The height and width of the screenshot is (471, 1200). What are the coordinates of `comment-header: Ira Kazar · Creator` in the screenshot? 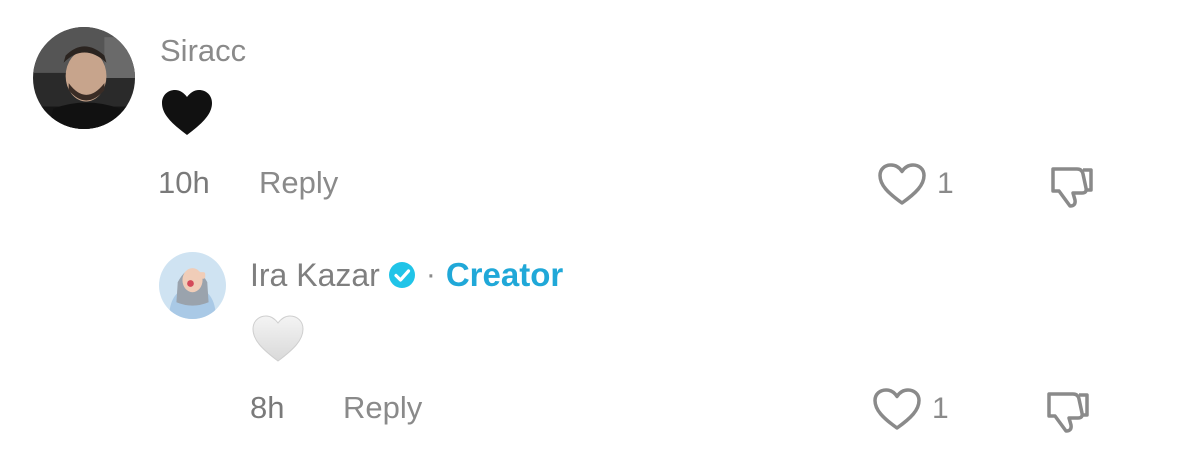 It's located at (407, 275).